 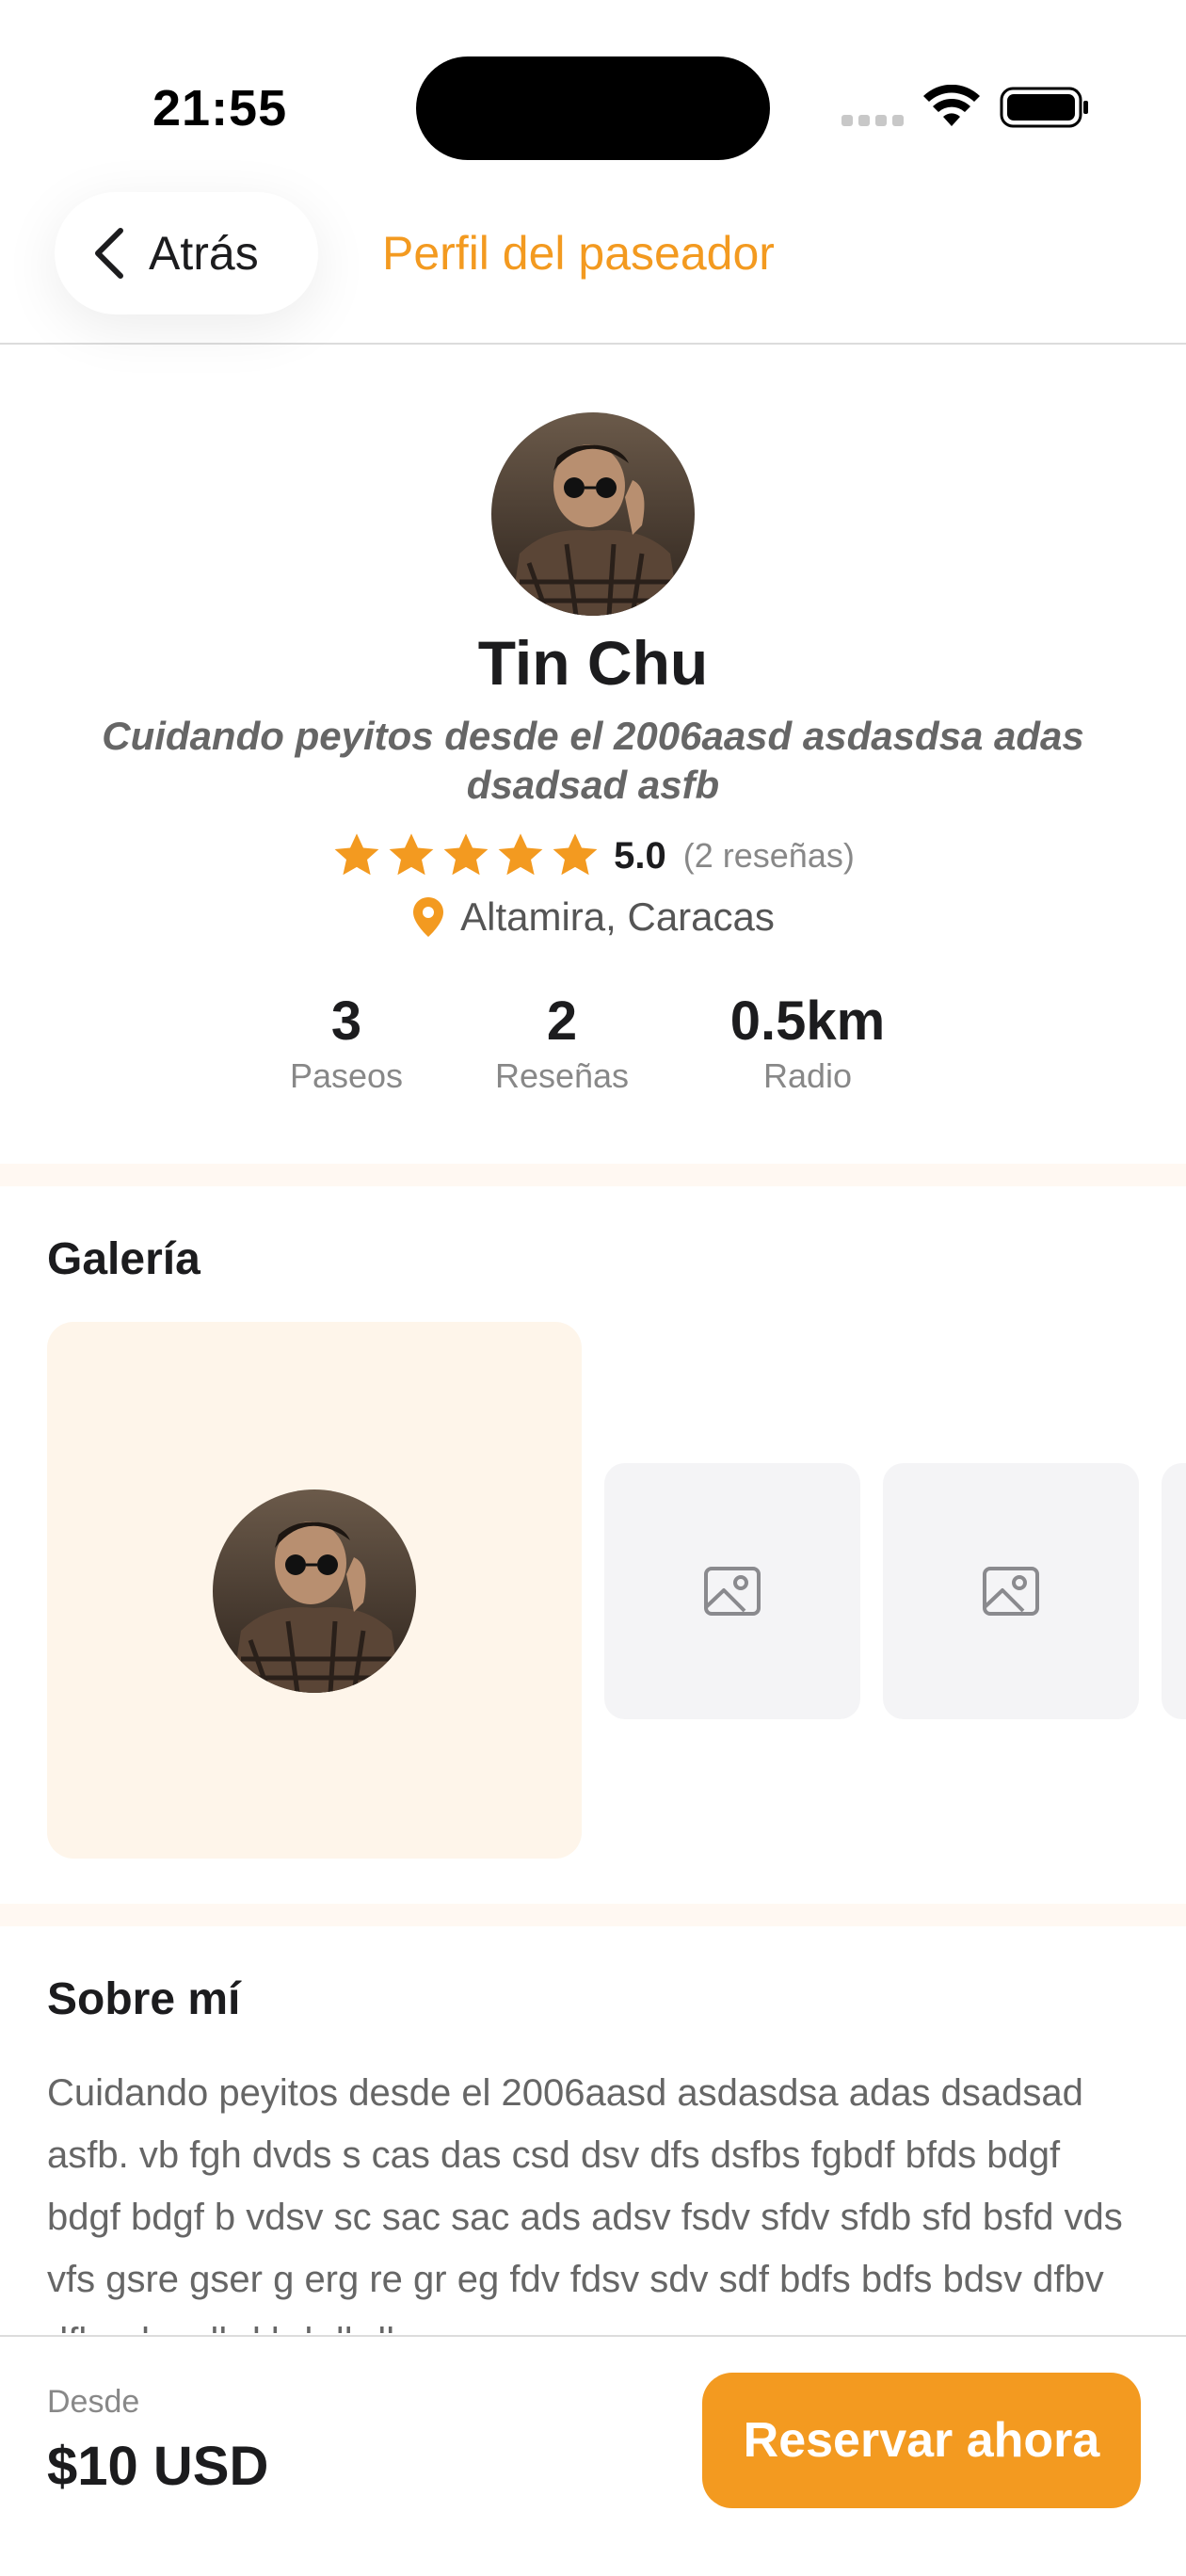 I want to click on location-row: Altamira, Caracas, so click(x=593, y=917).